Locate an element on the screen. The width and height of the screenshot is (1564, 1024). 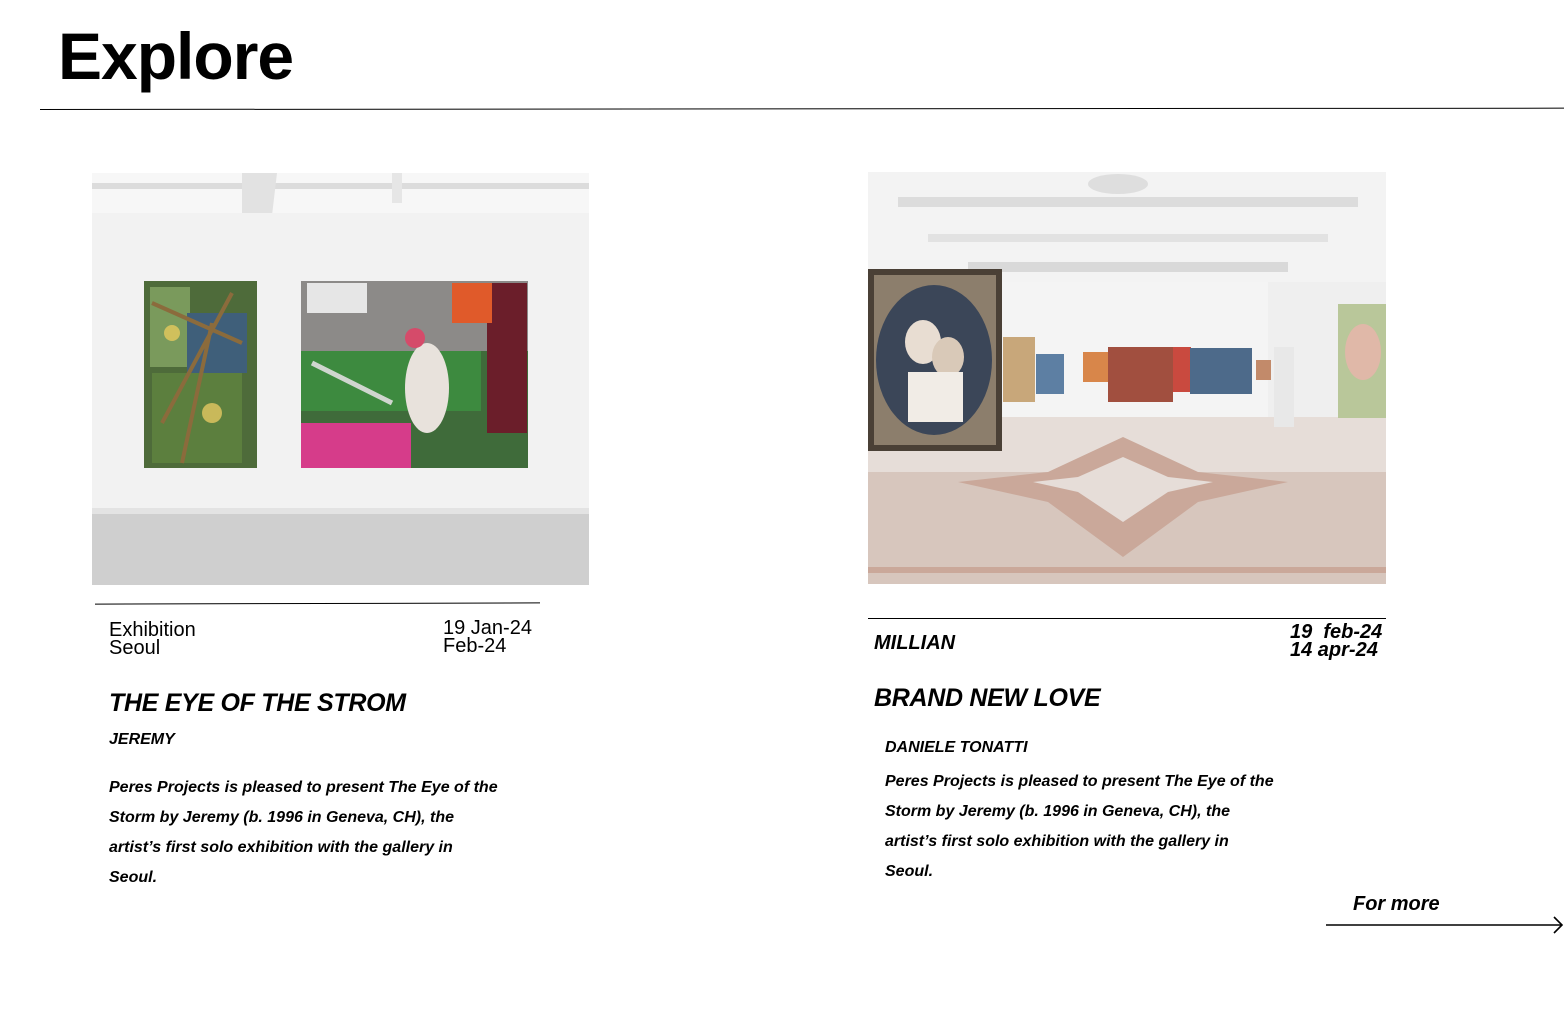
card-2-title: BRAND NEW LOVE is located at coordinates (987, 698).